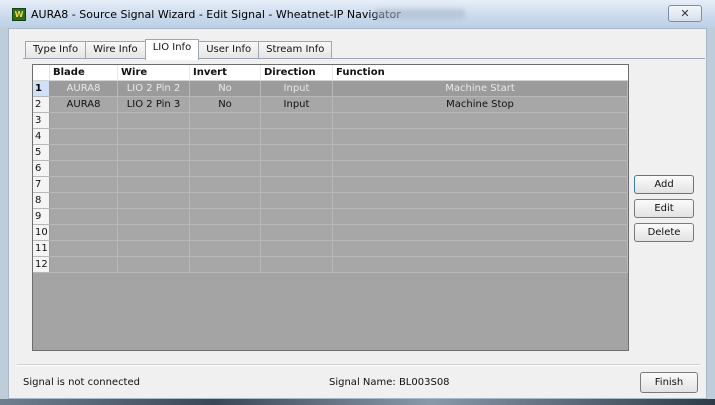 This screenshot has width=715, height=405. I want to click on table-row: 4, so click(330, 137).